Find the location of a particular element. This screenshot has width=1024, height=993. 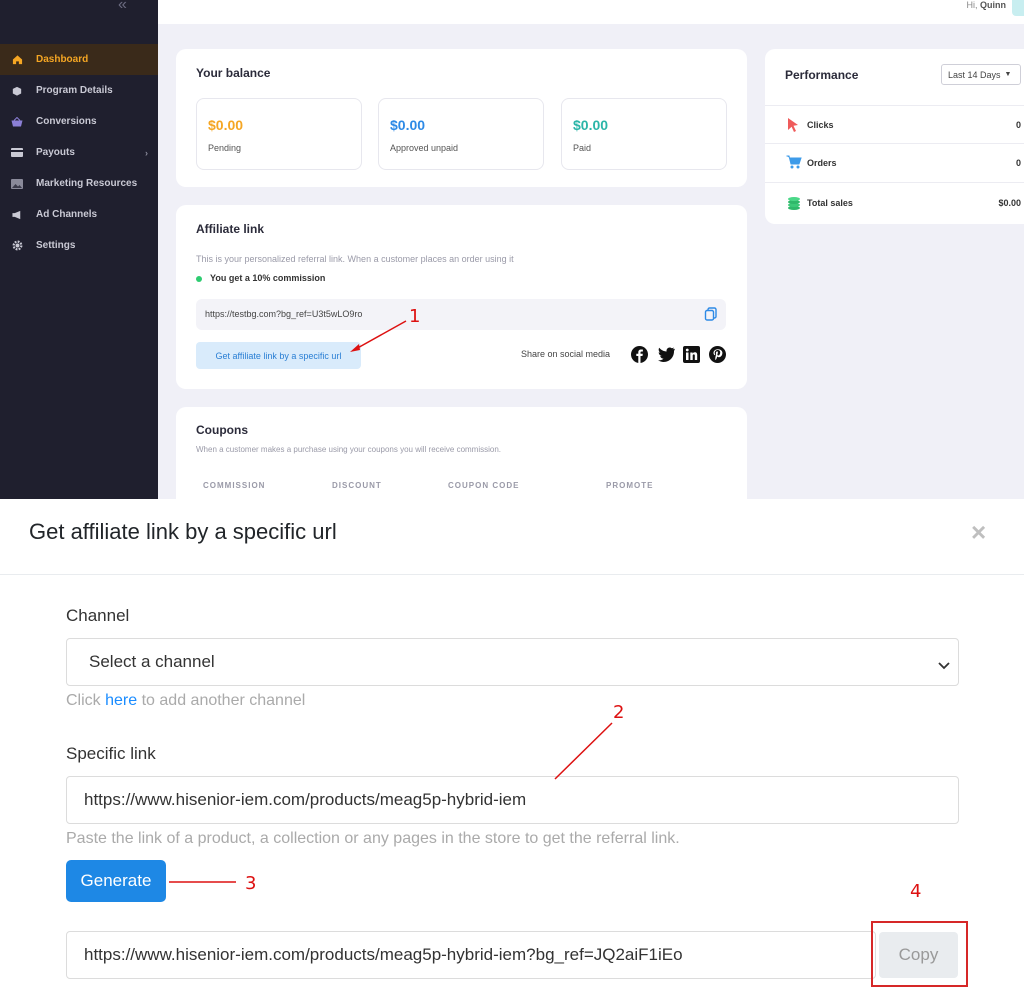

commission-note: You get a 10% commission is located at coordinates (260, 278).